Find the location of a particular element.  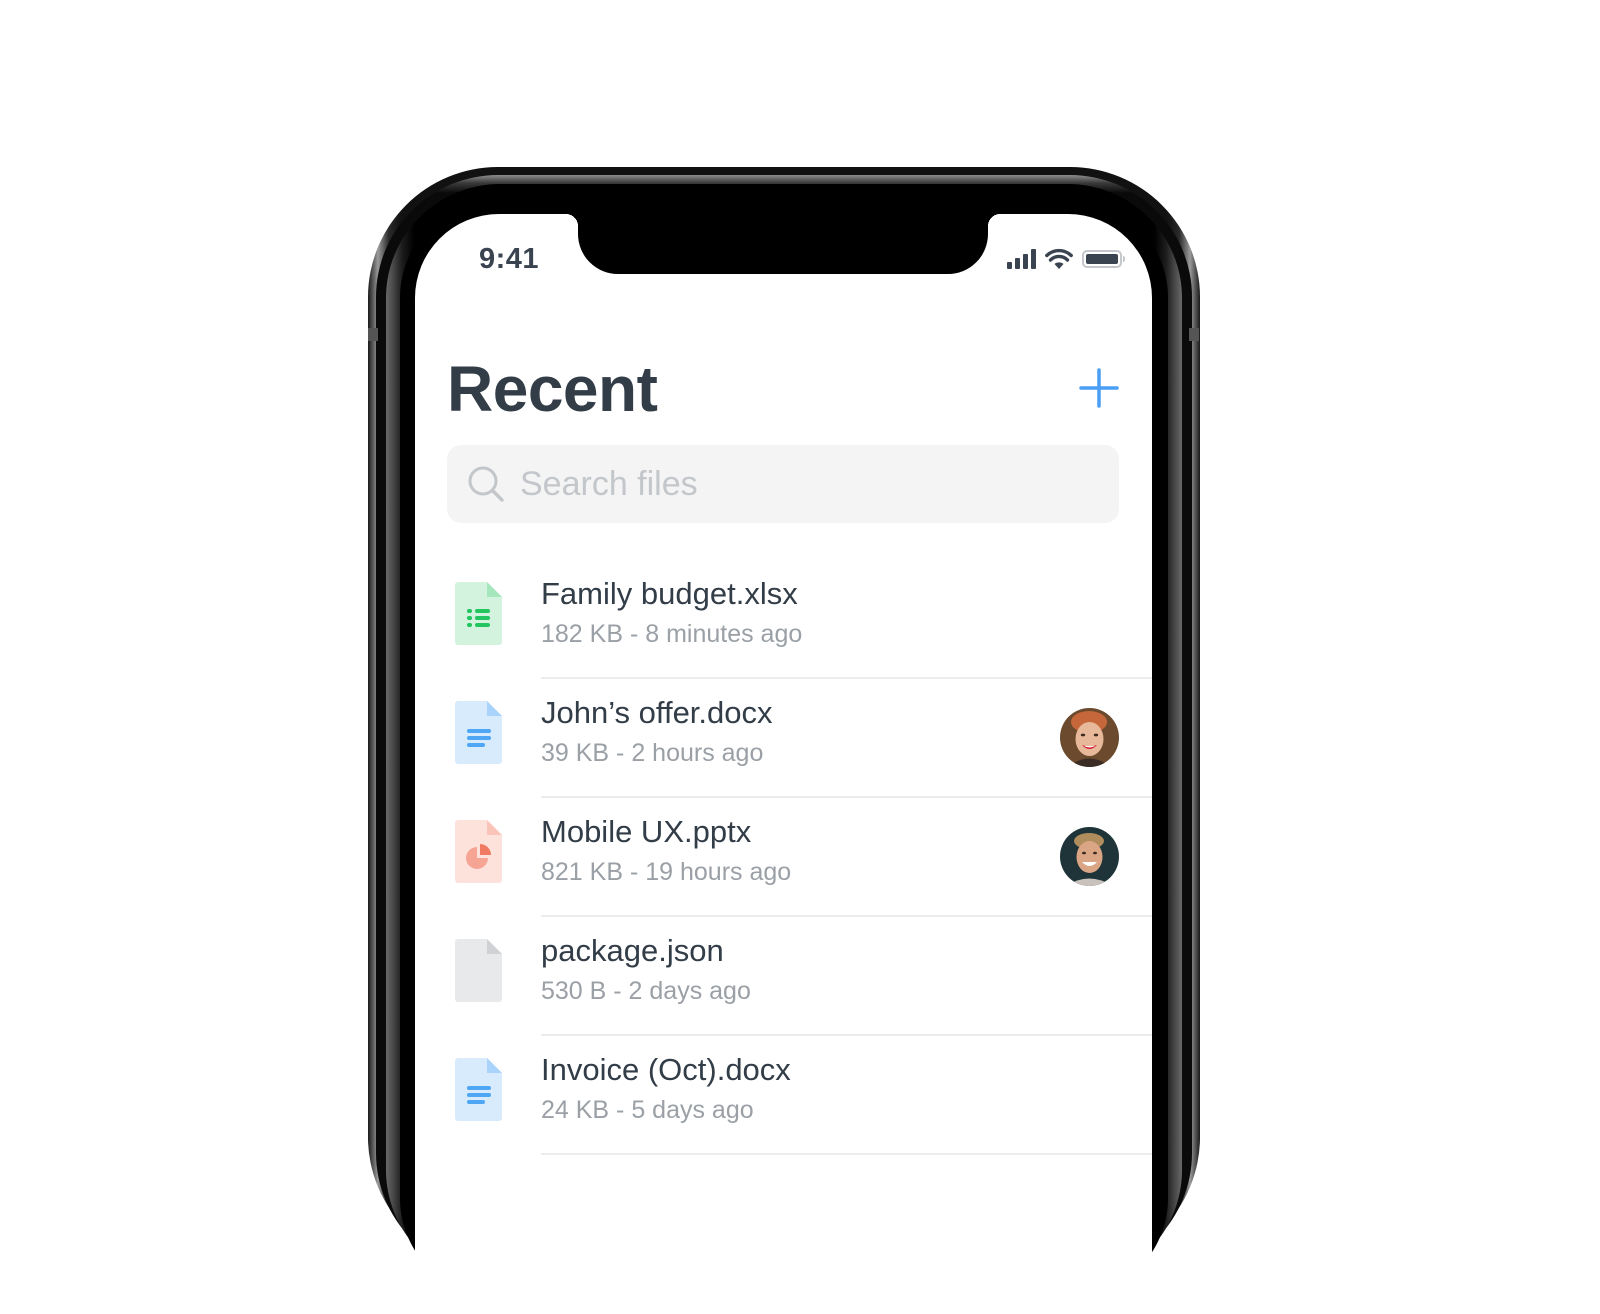

battery-icon is located at coordinates (1103, 259).